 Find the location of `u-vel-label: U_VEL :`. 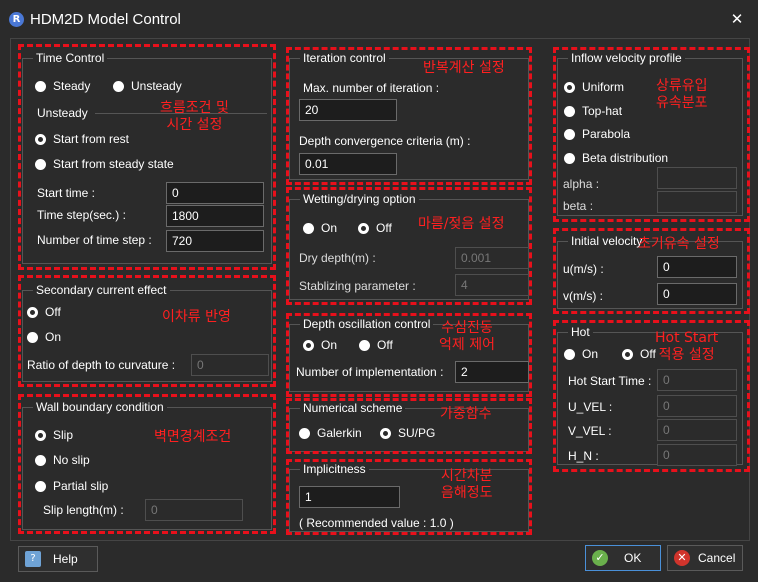

u-vel-label: U_VEL : is located at coordinates (590, 407).